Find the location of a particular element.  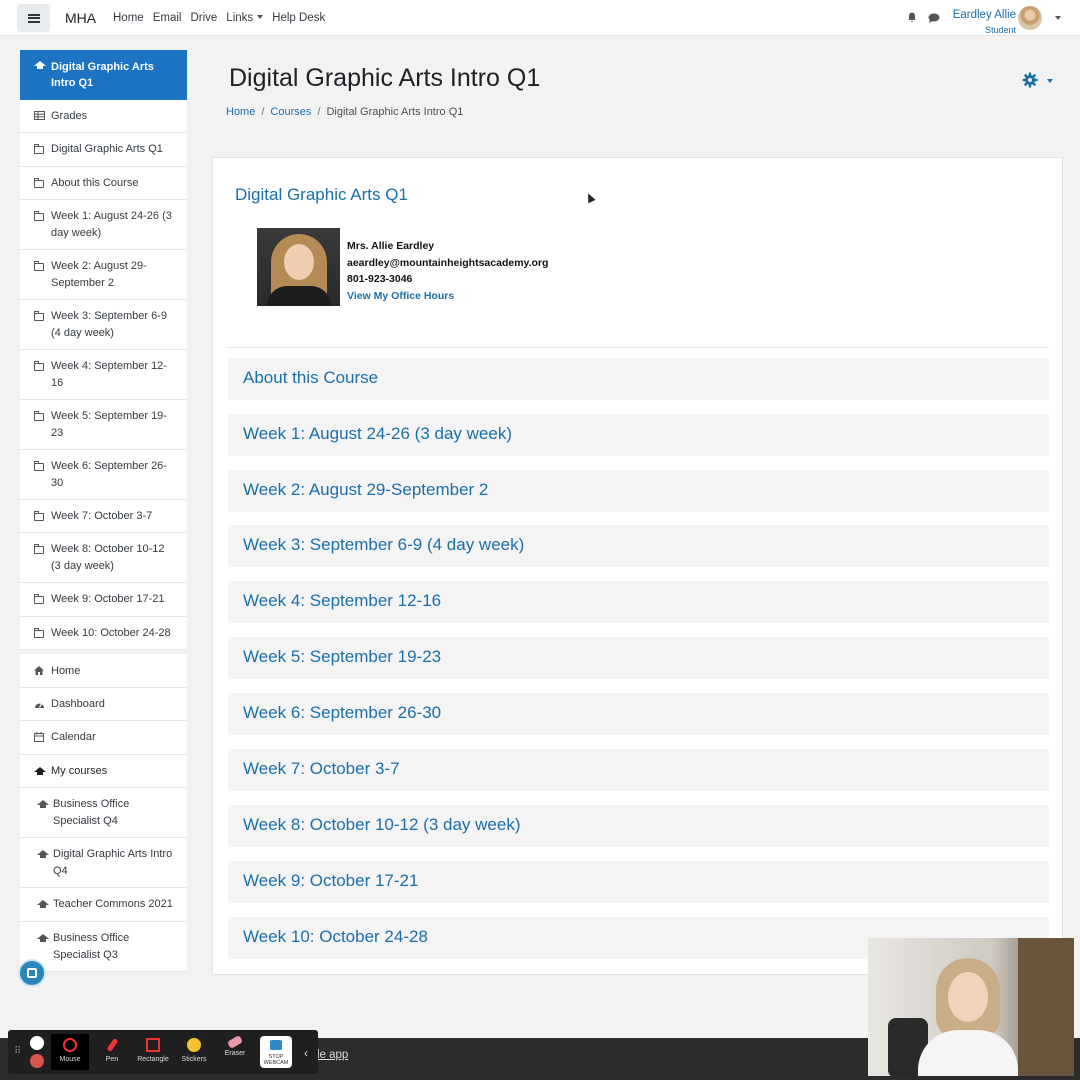

breadcrumb-courses: Courses is located at coordinates (290, 112).